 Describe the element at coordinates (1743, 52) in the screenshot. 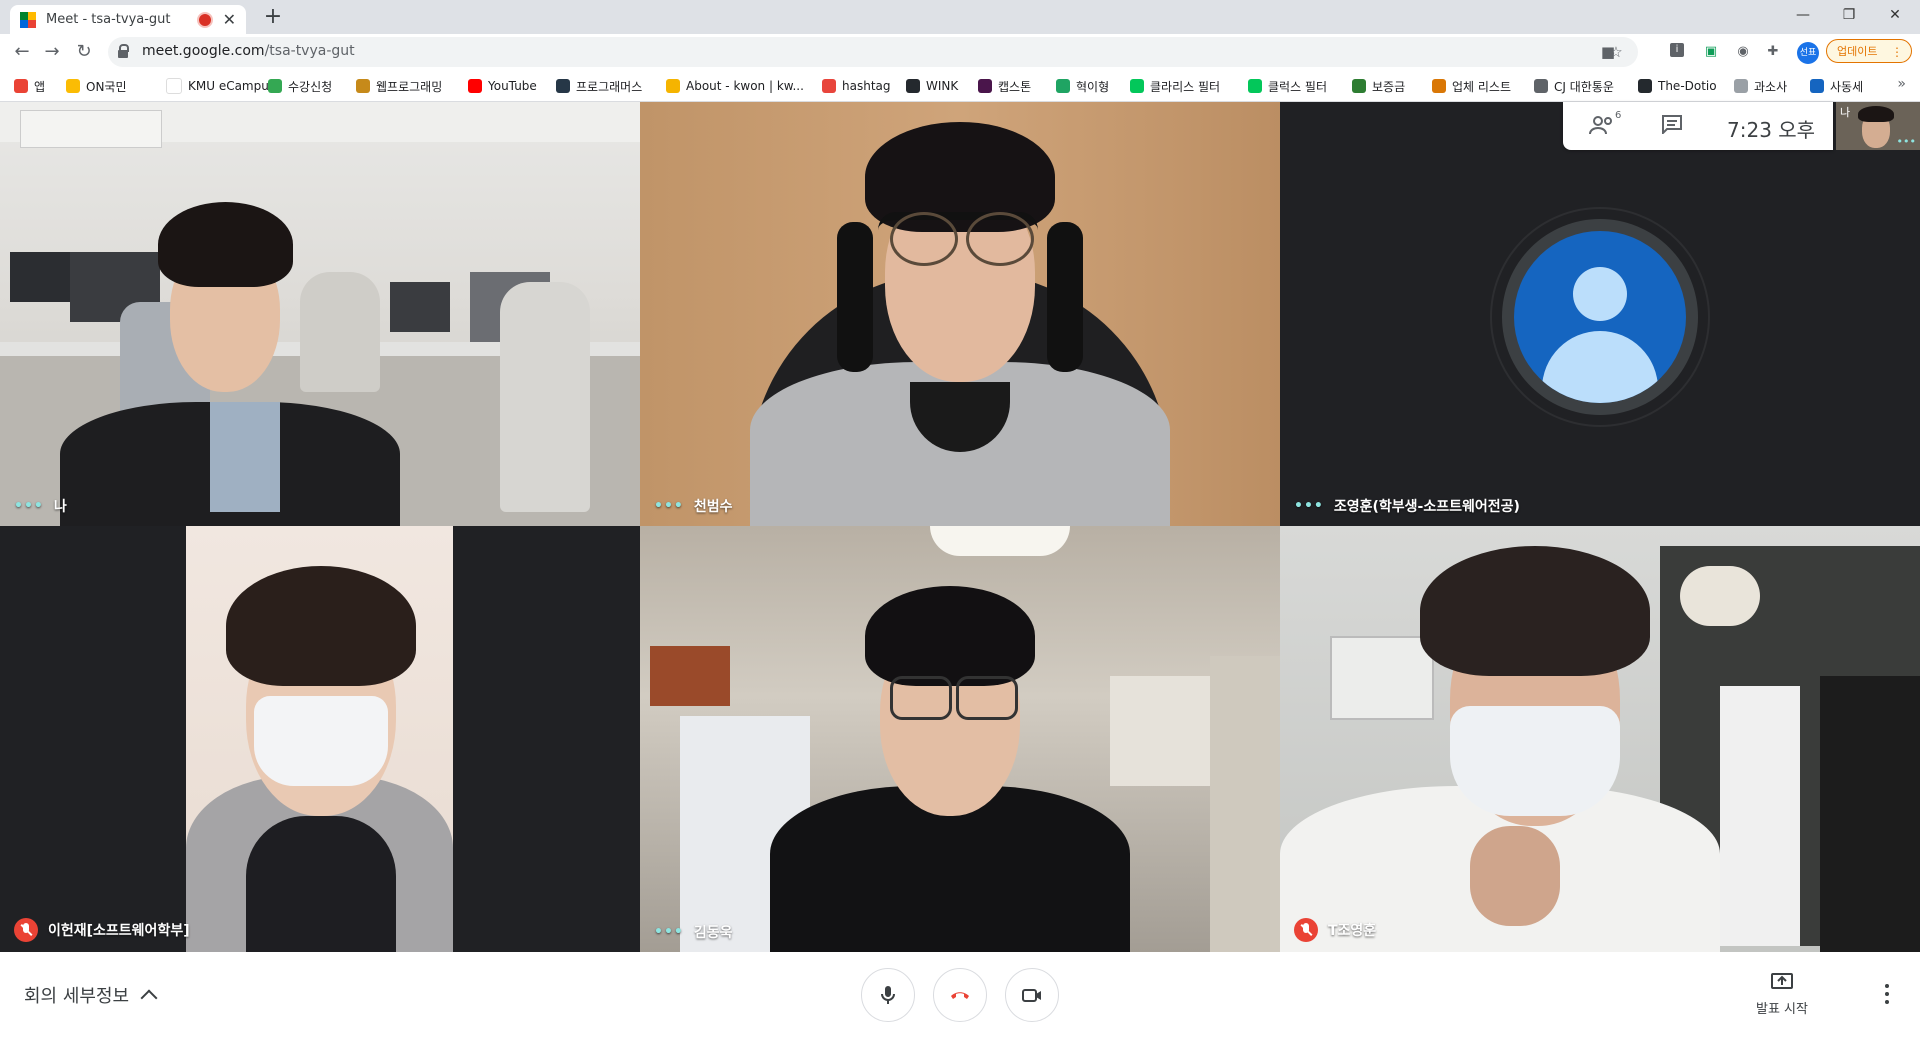

I see `extension-camera-icon: ◉` at that location.